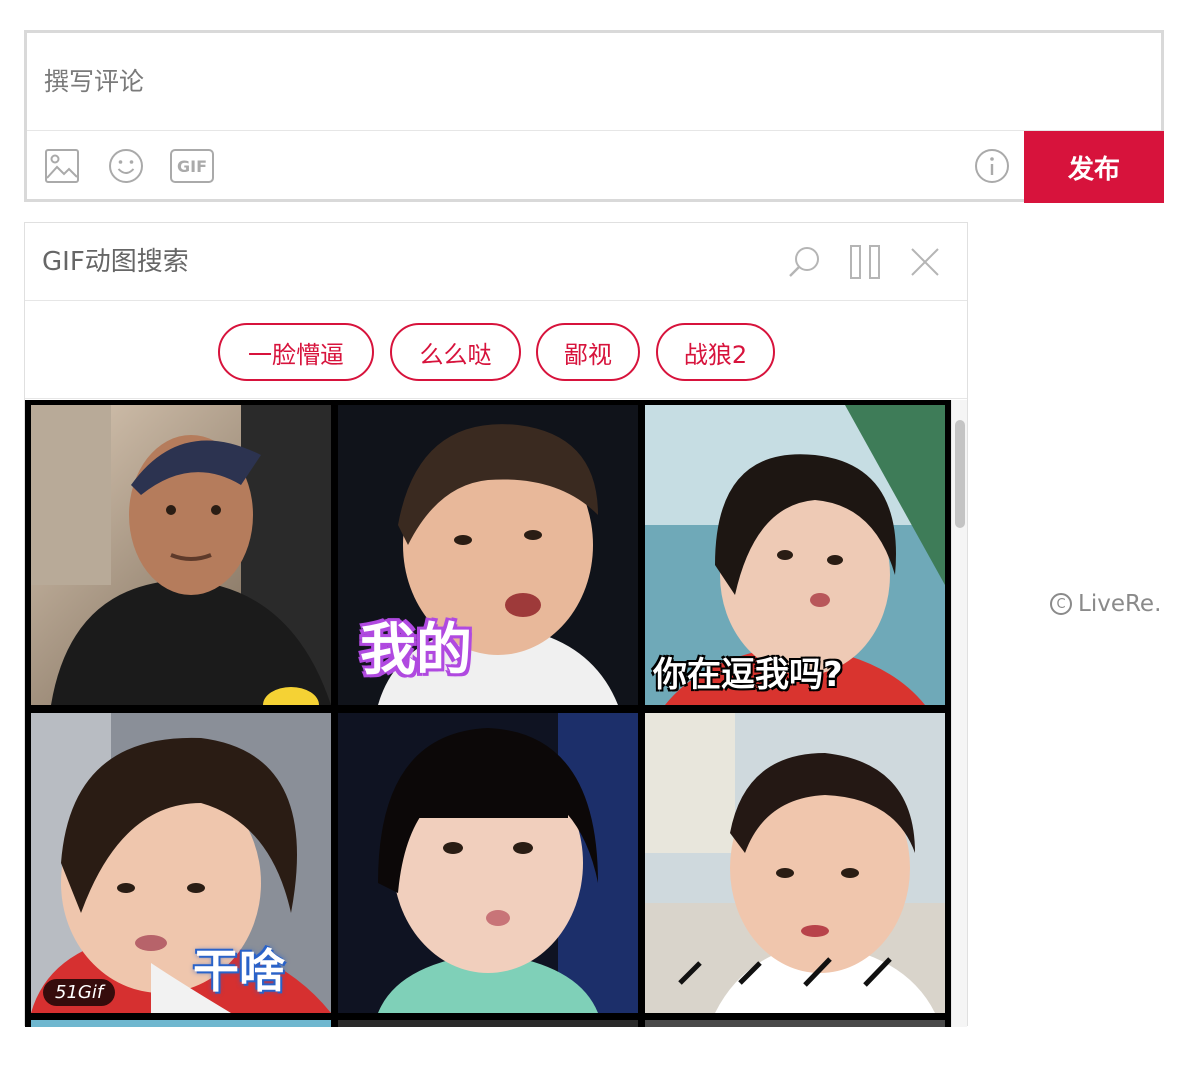  Describe the element at coordinates (488, 555) in the screenshot. I see `gif-result-item: 我的` at that location.